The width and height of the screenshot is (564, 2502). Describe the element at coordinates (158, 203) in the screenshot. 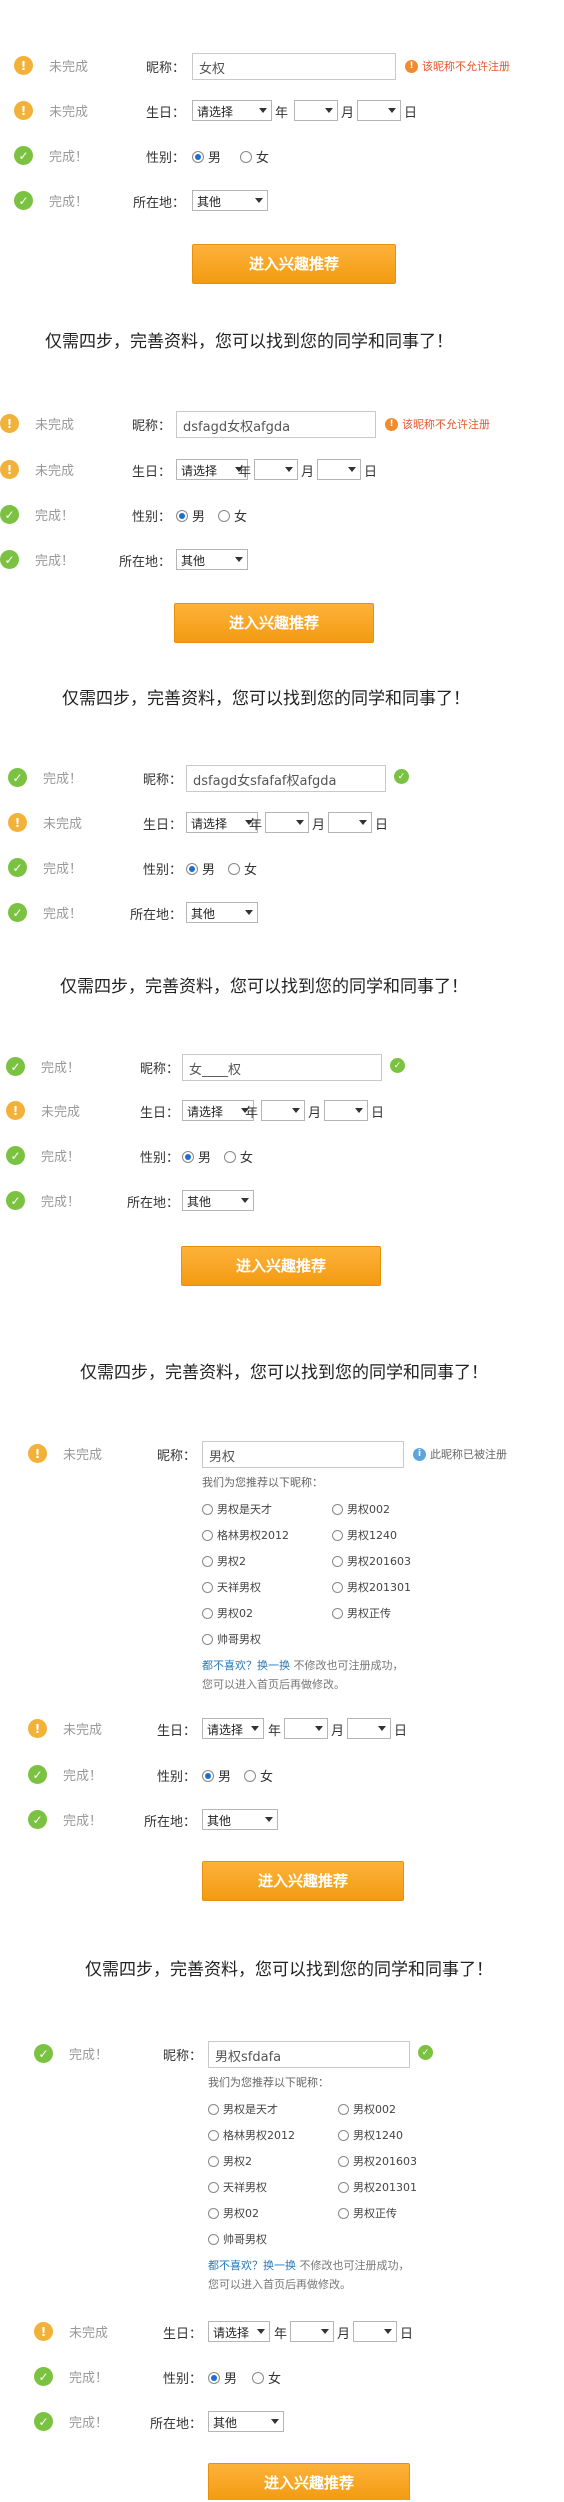

I see `location-label: 所在地：` at that location.